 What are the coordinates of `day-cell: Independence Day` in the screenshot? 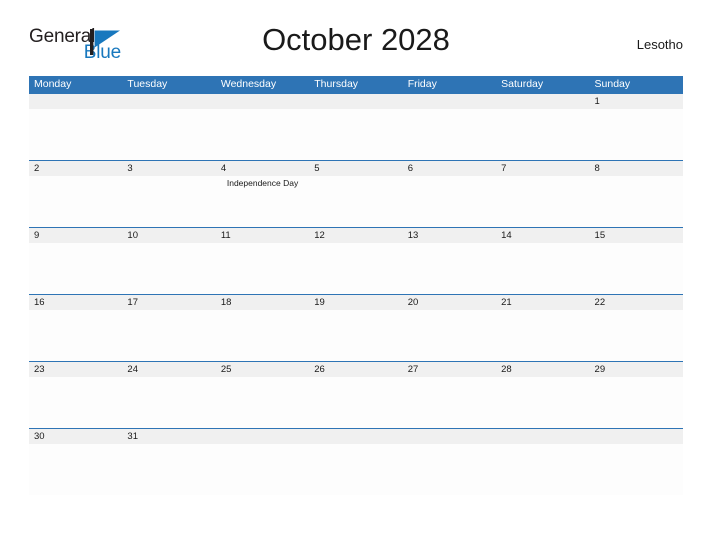 It's located at (262, 201).